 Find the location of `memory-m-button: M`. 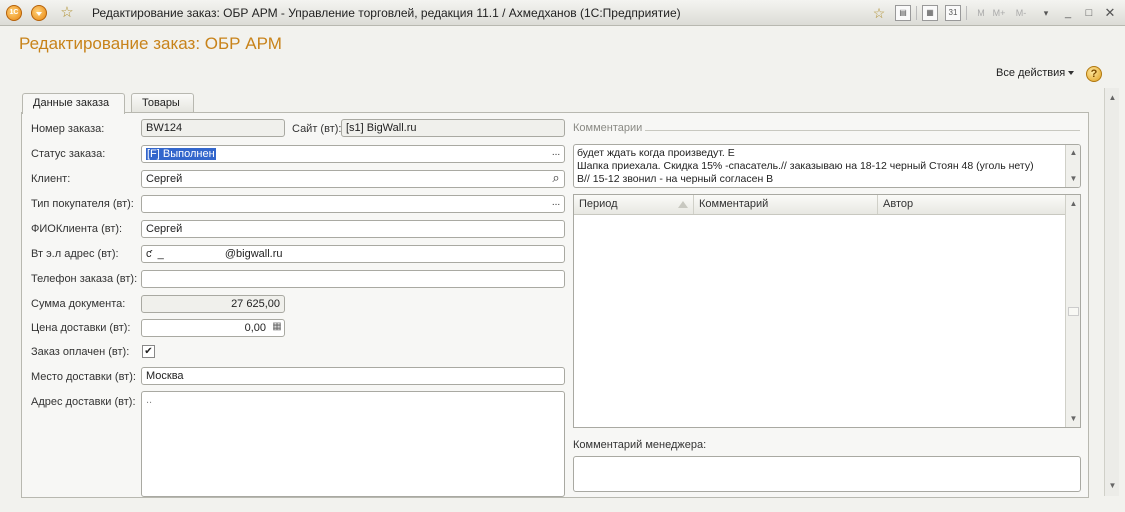

memory-m-button: M is located at coordinates (981, 13).